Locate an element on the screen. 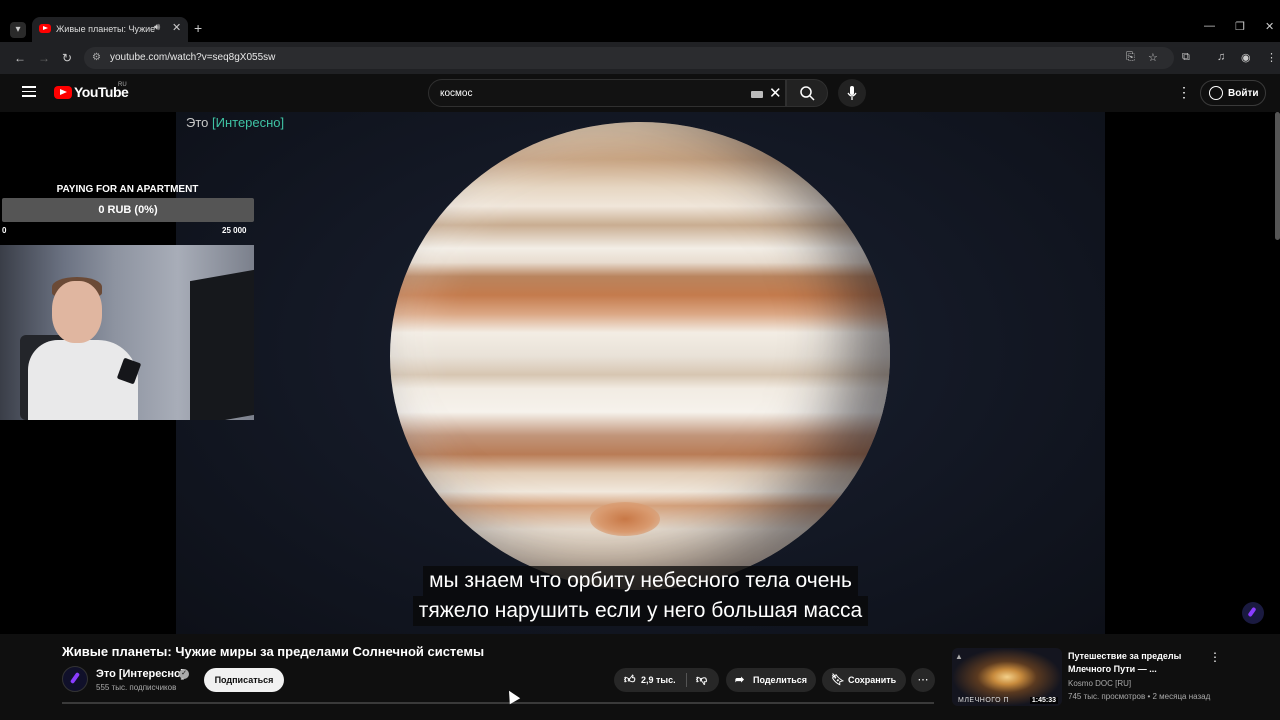  channel-avatar is located at coordinates (75, 679).